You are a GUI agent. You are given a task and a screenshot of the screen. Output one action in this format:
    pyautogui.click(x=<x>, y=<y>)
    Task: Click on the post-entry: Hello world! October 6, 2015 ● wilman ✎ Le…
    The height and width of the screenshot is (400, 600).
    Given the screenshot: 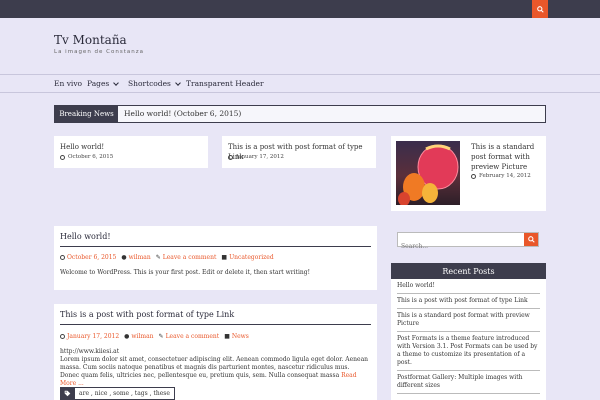 What is the action you would take?
    pyautogui.click(x=215, y=258)
    